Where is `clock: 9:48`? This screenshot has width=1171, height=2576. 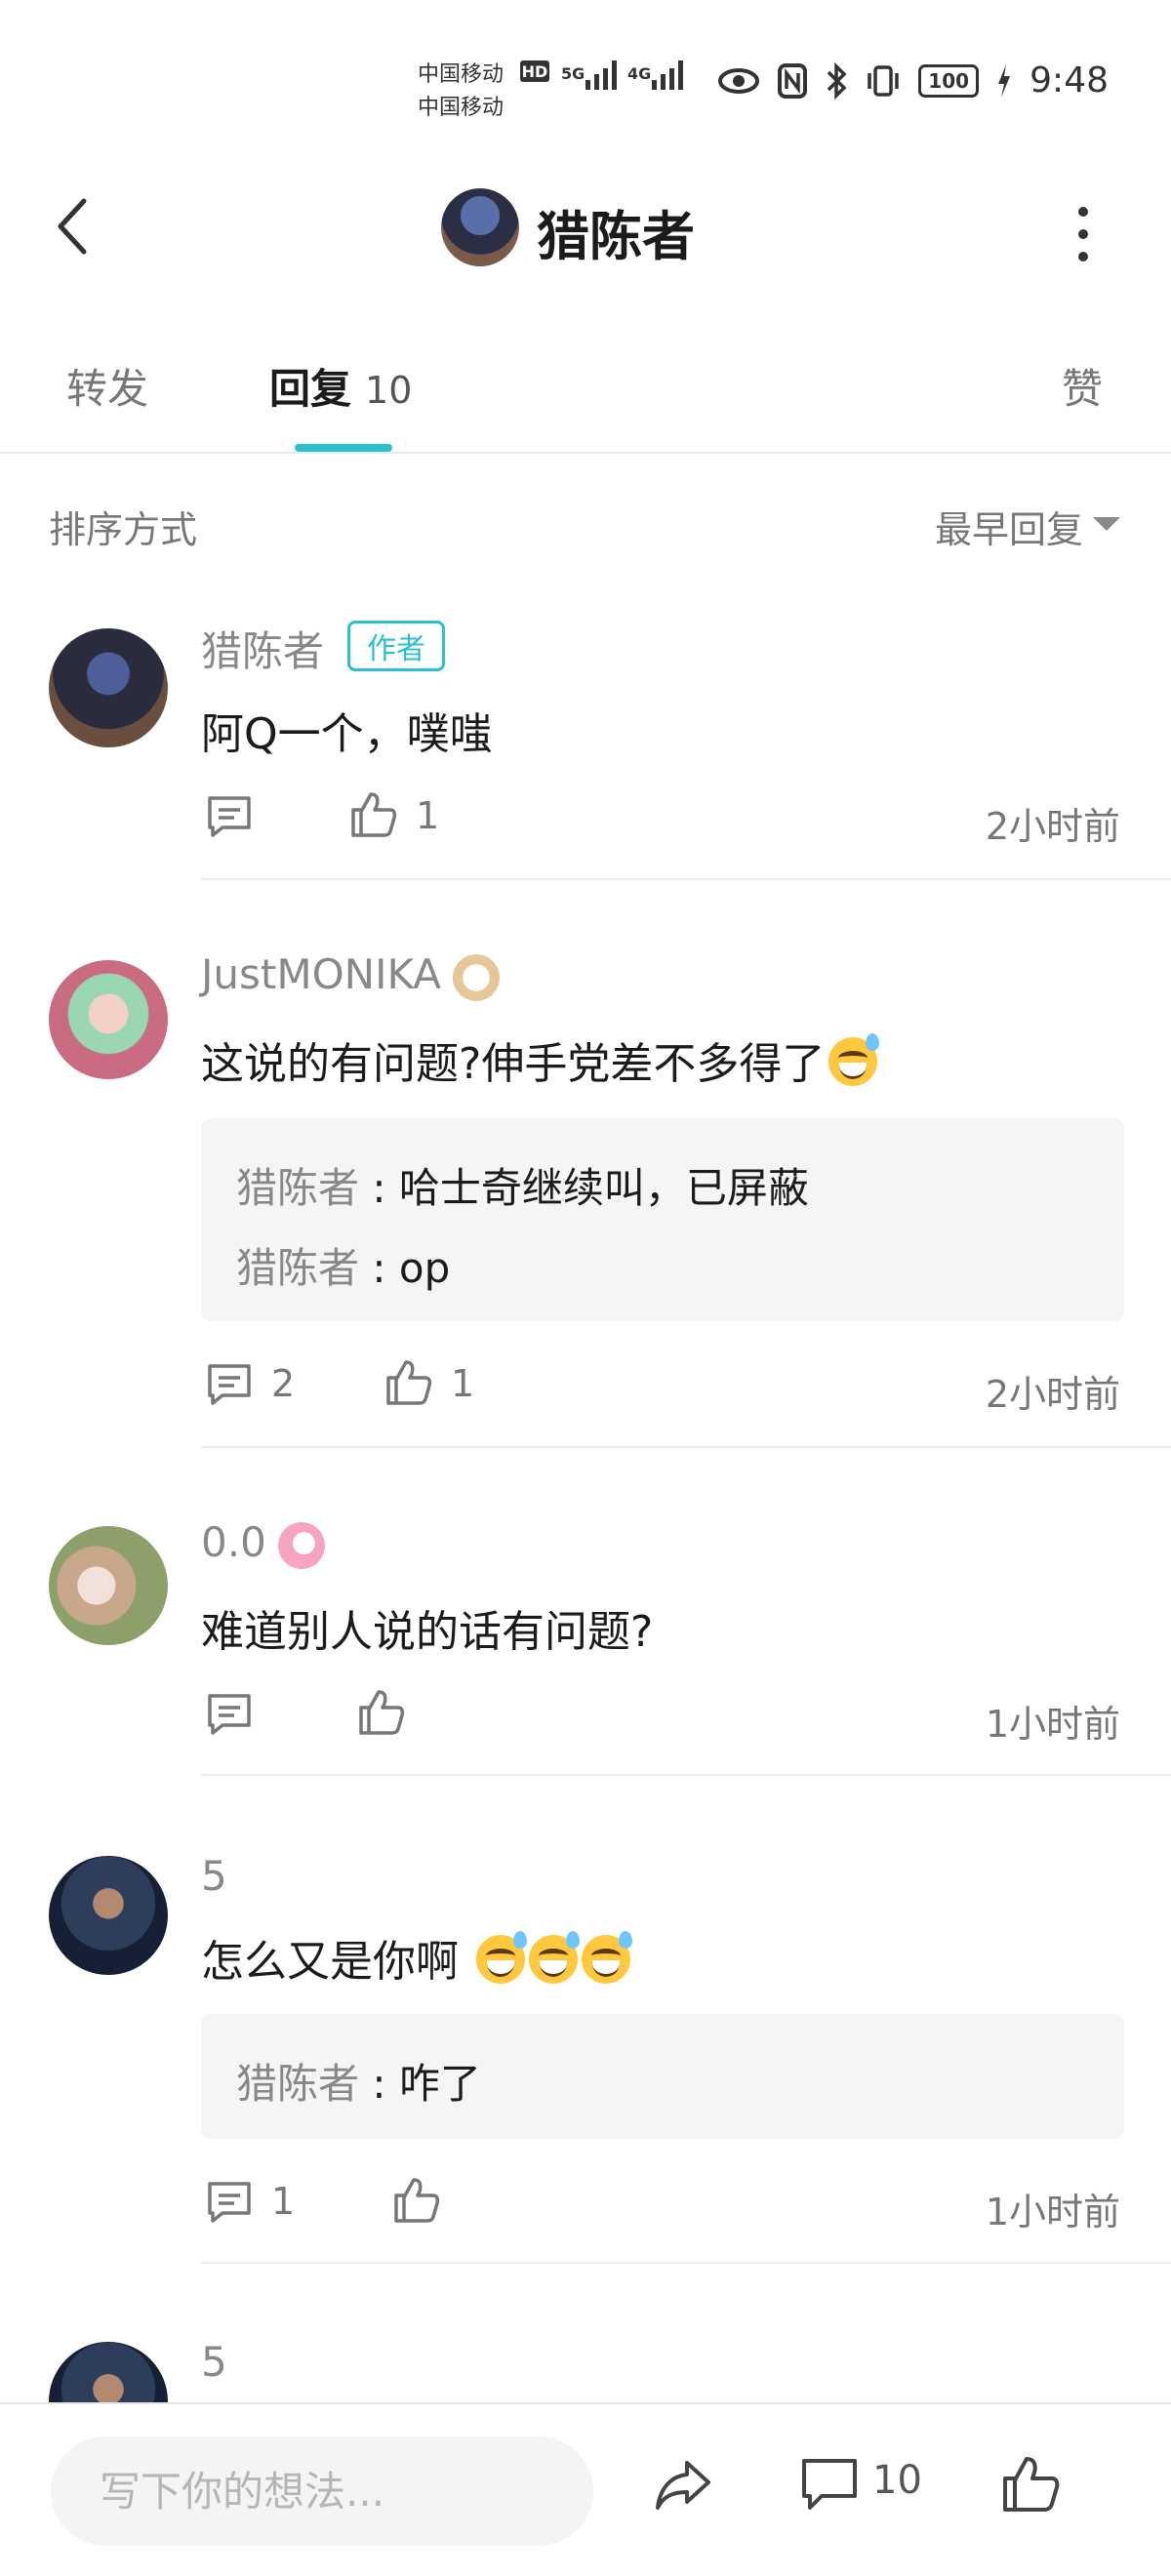
clock: 9:48 is located at coordinates (1069, 80).